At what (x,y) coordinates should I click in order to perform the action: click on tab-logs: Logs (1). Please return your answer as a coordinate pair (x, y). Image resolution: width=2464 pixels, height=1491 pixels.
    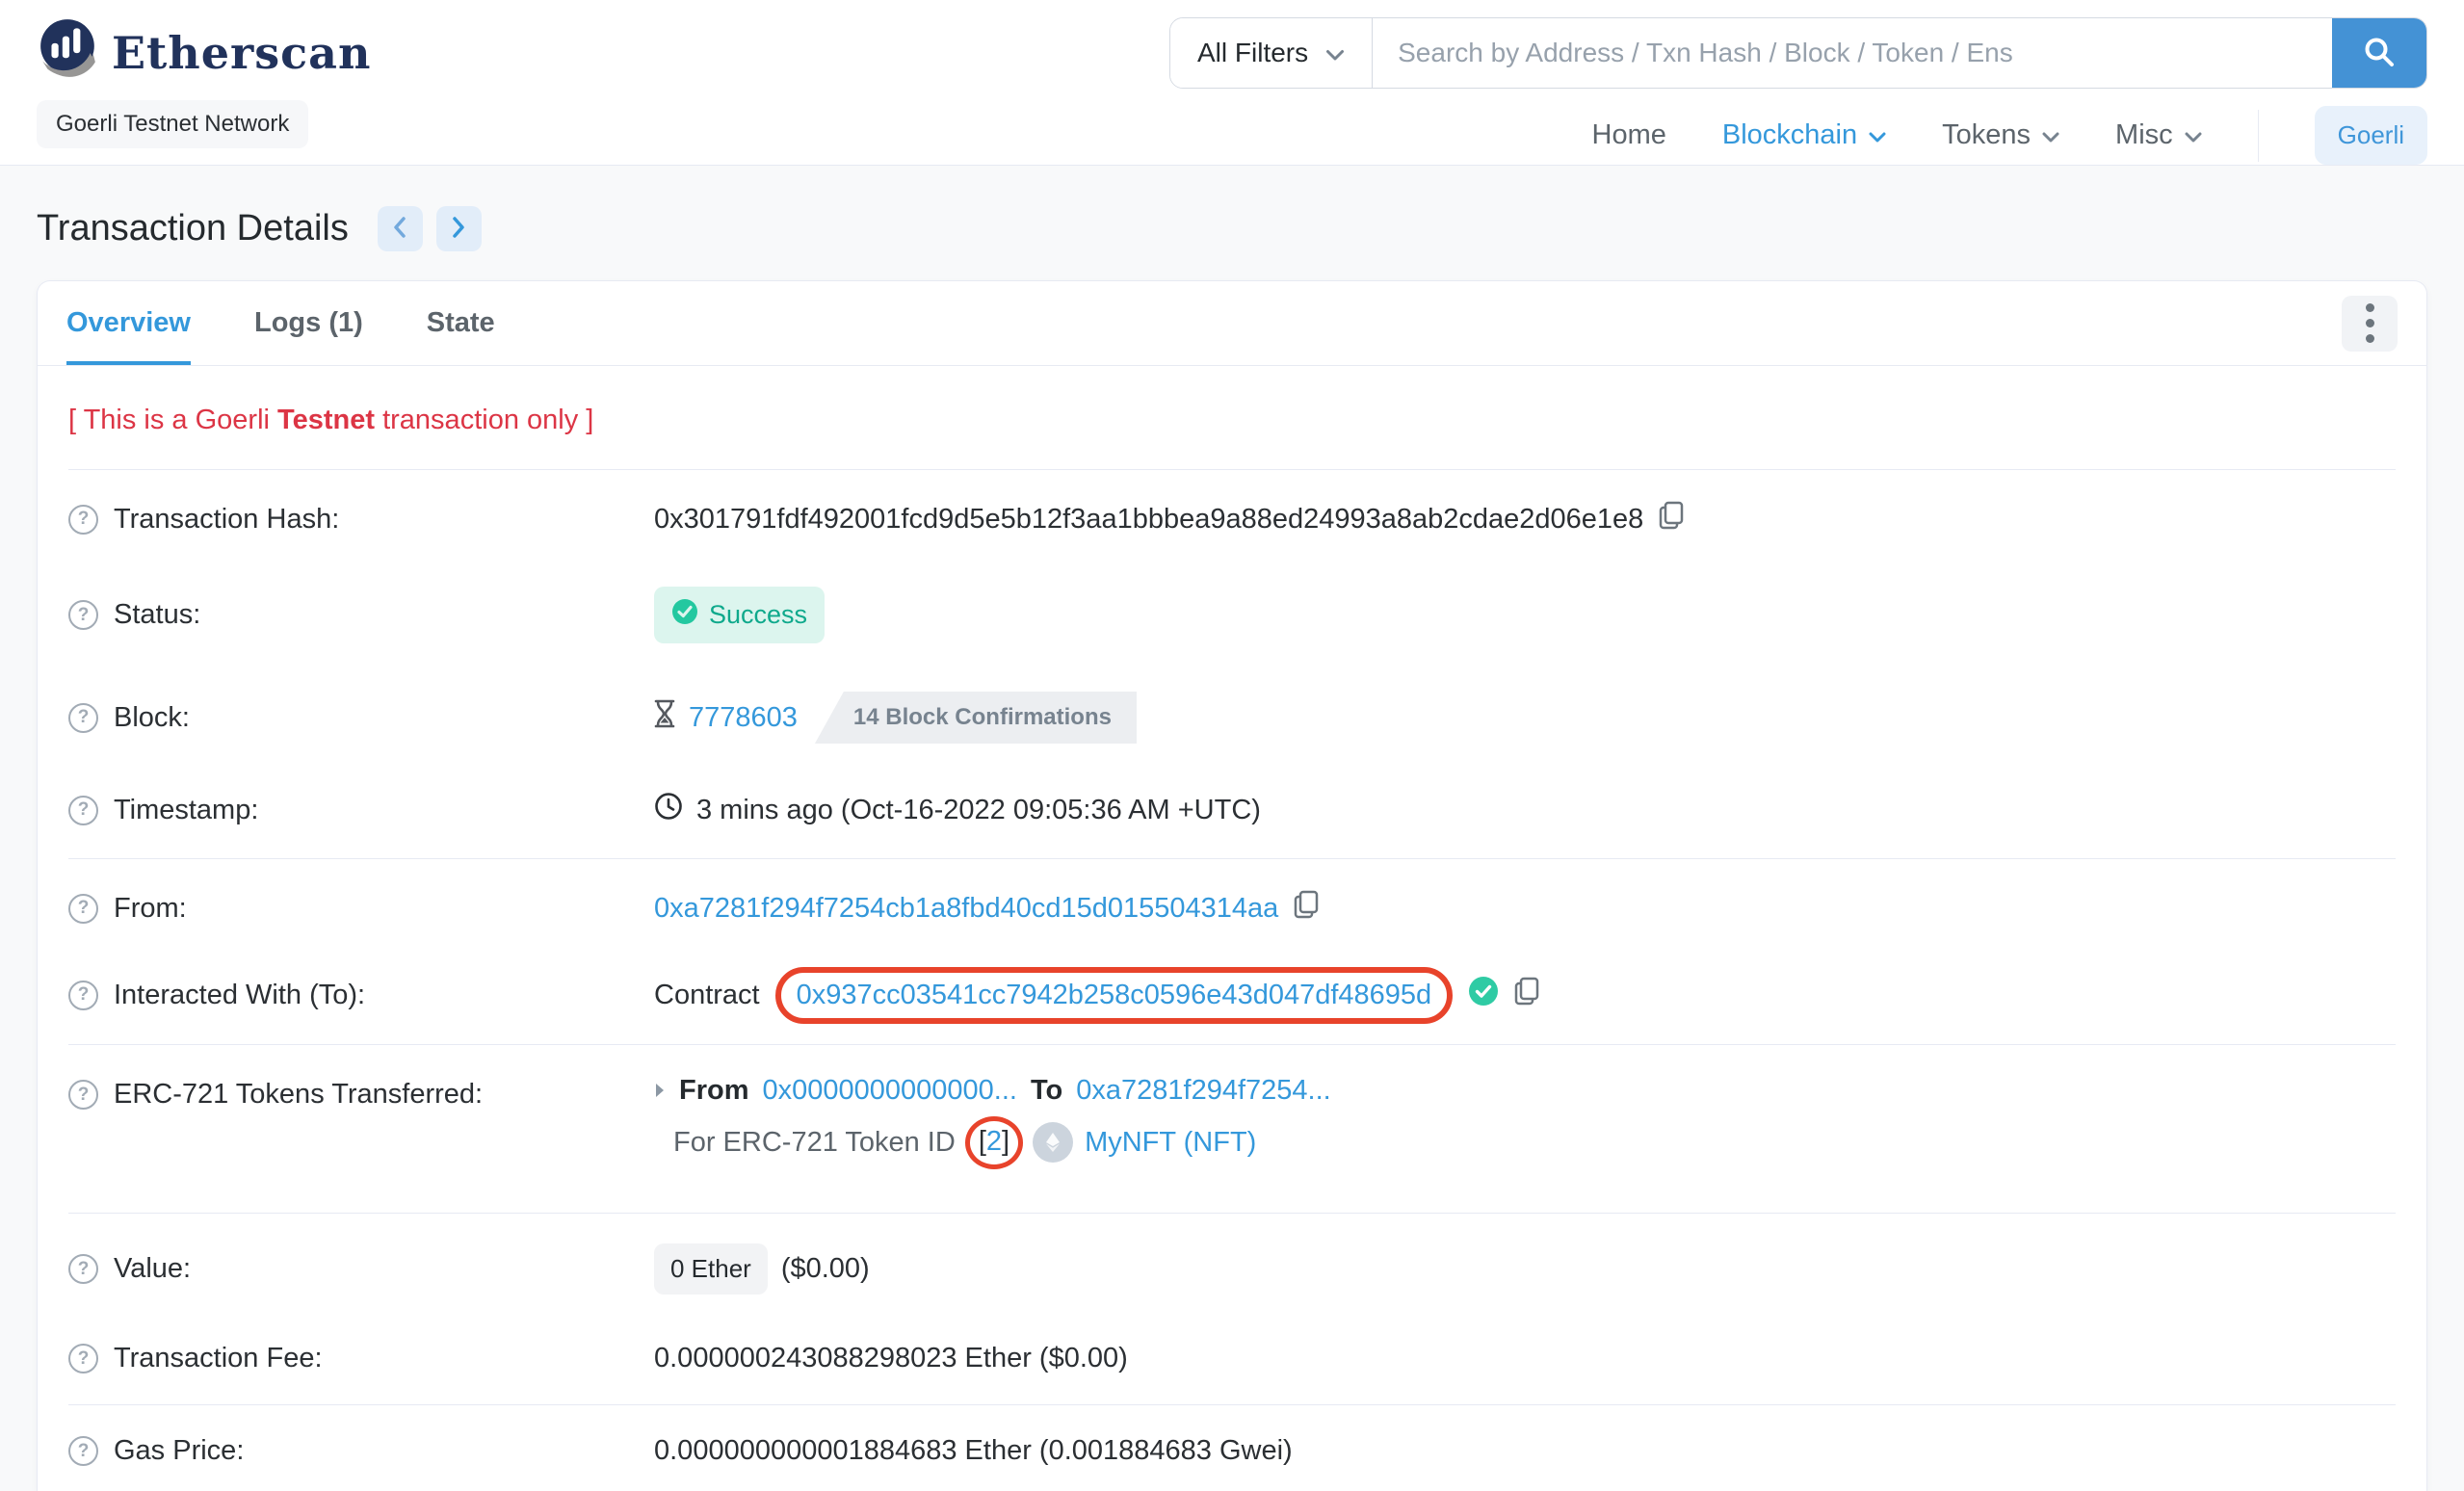
    Looking at the image, I should click on (309, 323).